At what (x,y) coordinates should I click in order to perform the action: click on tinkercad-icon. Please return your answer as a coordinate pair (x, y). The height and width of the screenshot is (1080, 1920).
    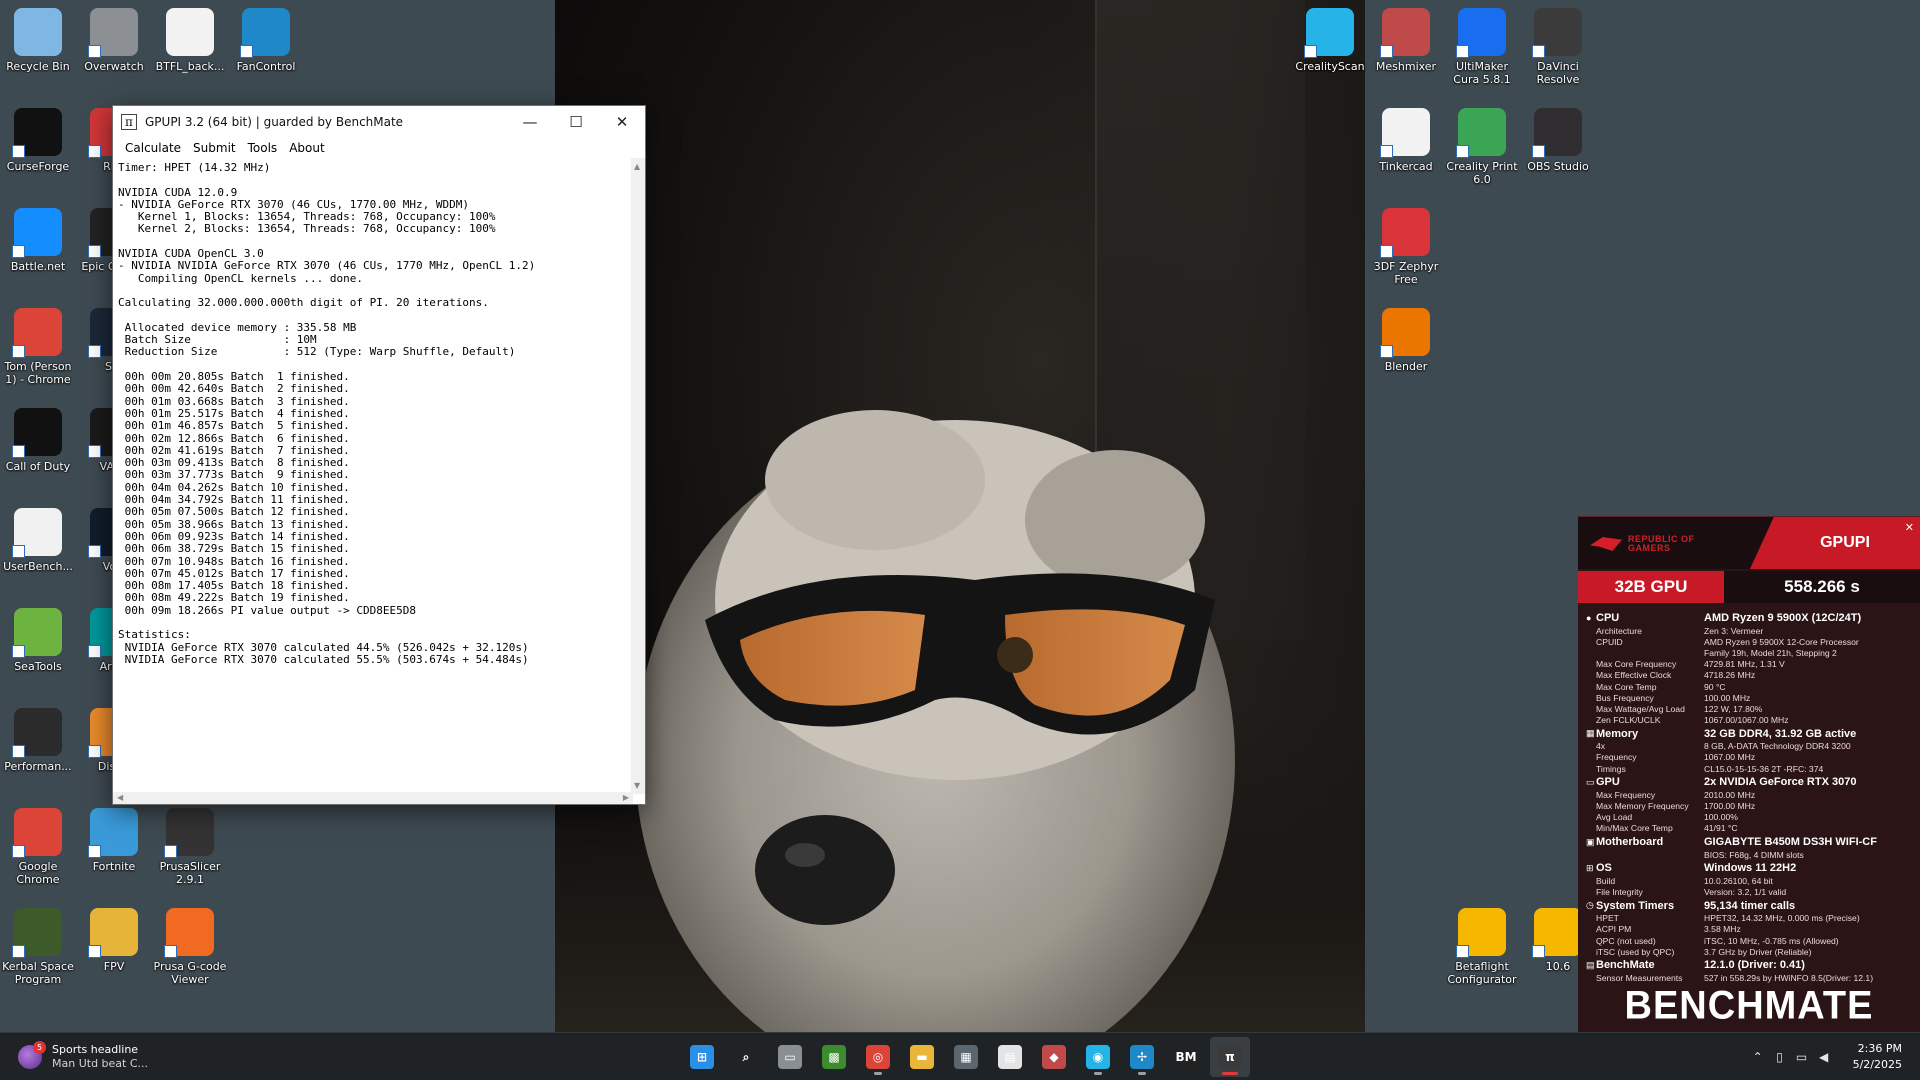
    Looking at the image, I should click on (1405, 133).